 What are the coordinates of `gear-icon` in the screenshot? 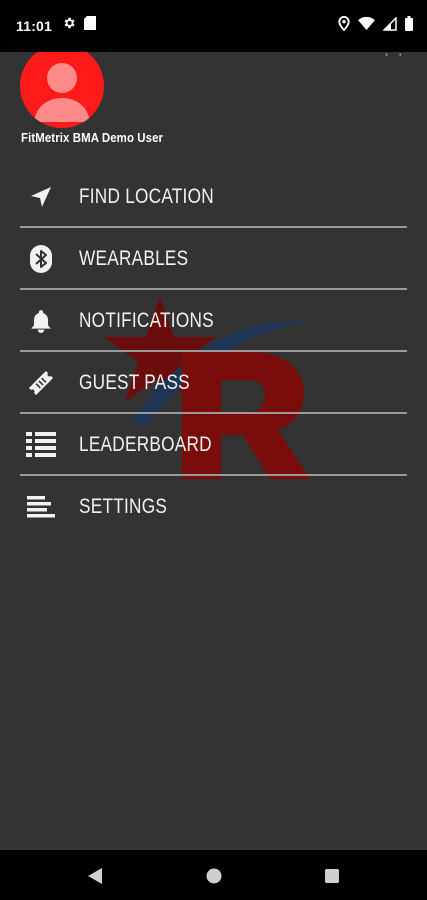 It's located at (69, 25).